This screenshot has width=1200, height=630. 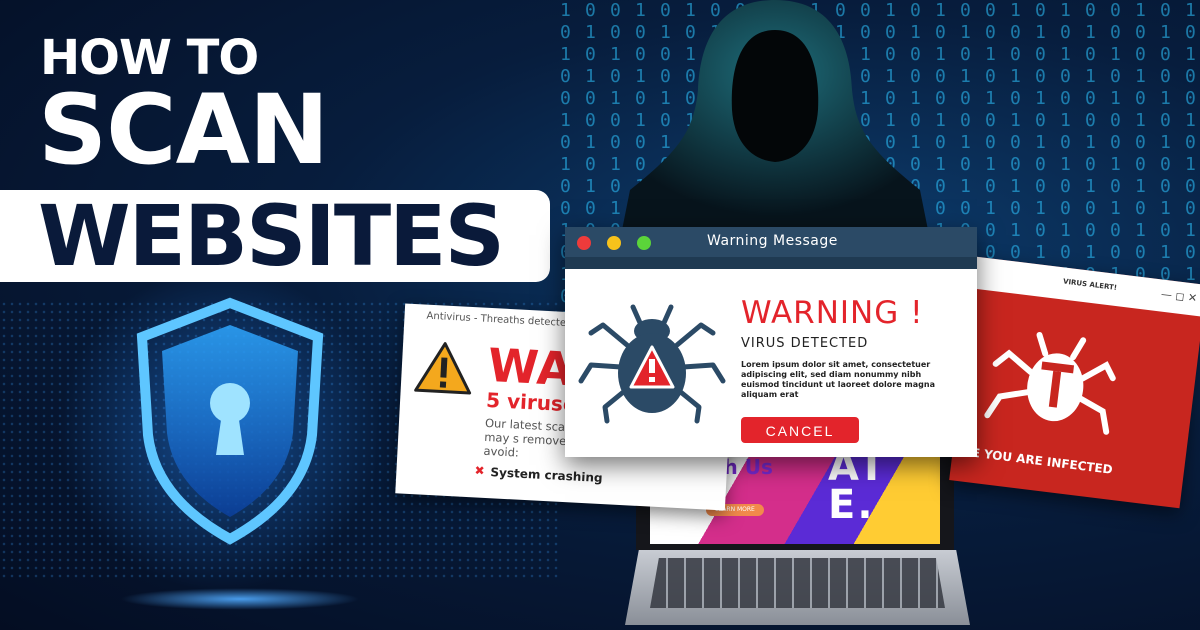 What do you see at coordinates (530, 367) in the screenshot?
I see `antivirus-popup-heading: WA` at bounding box center [530, 367].